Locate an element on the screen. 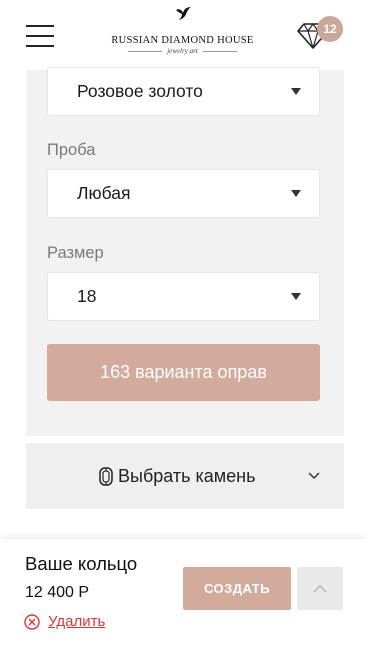 This screenshot has width=367, height=650. chevron-down-icon is located at coordinates (314, 476).